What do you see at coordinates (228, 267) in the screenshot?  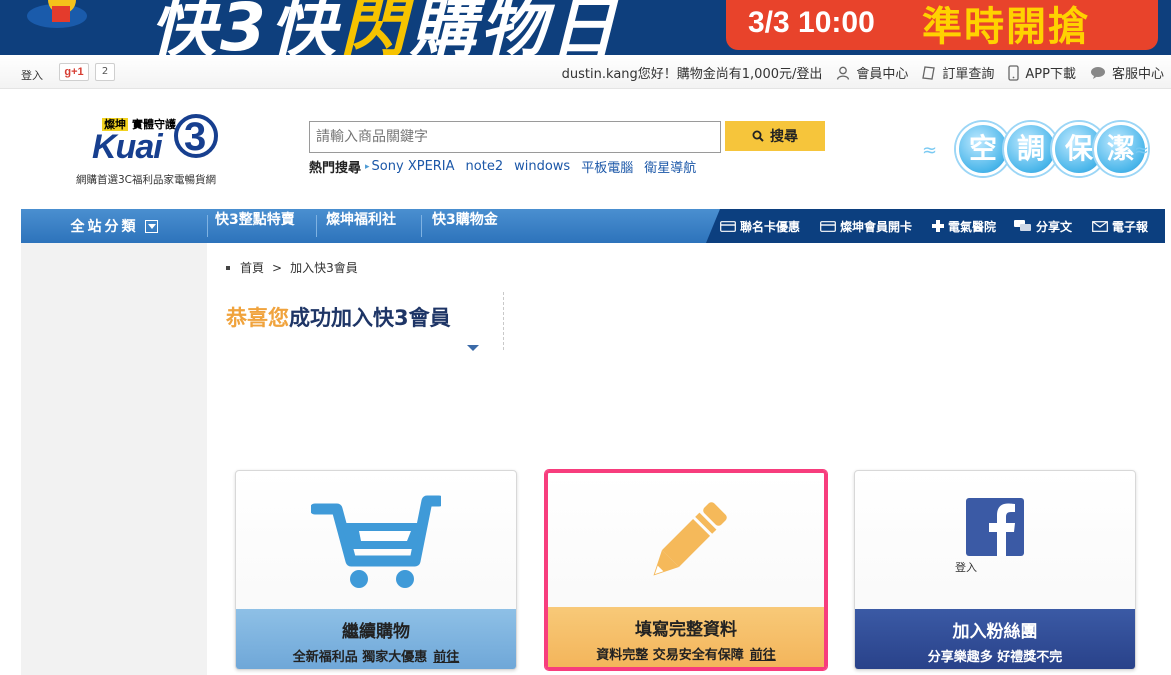 I see `bullet-icon` at bounding box center [228, 267].